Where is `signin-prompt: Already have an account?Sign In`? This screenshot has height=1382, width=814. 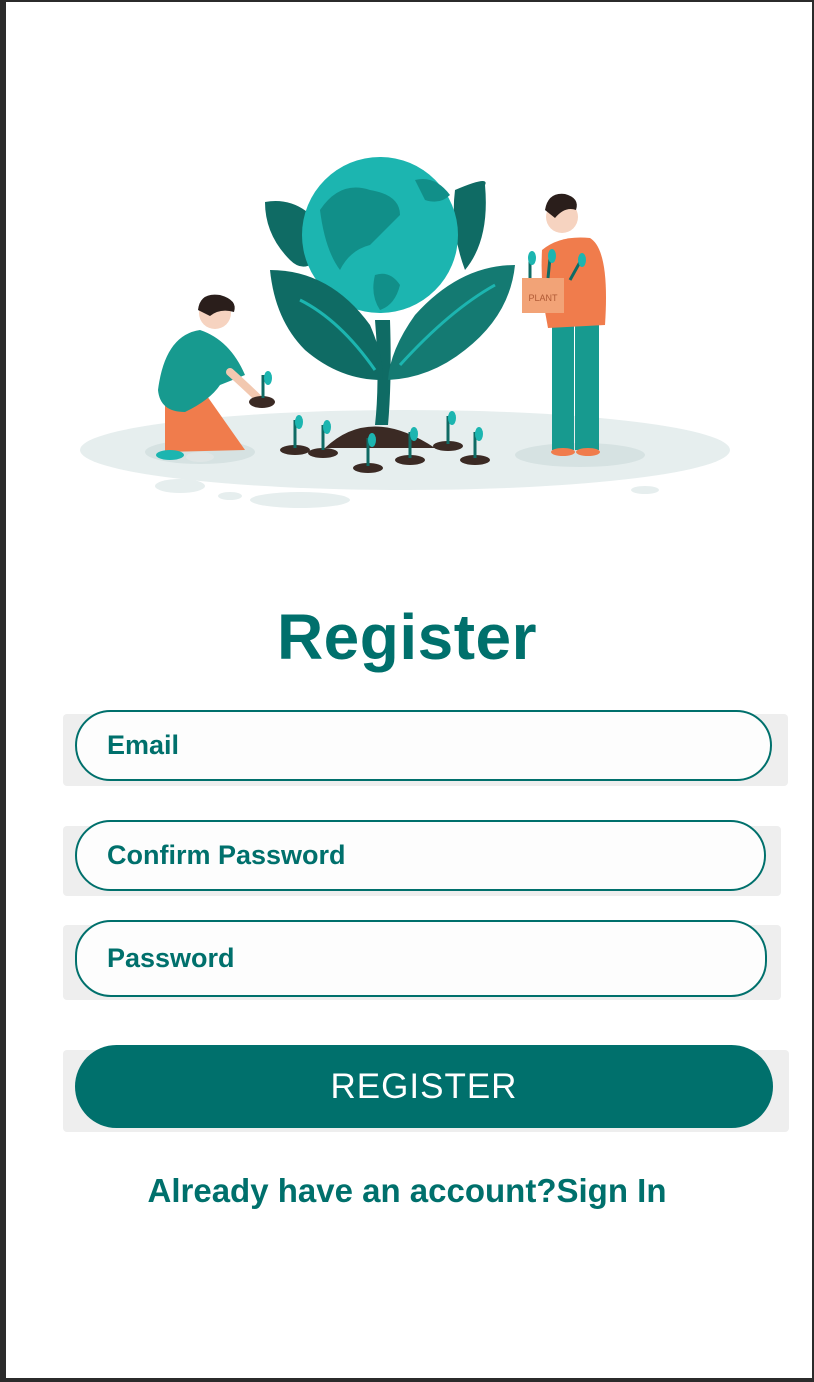 signin-prompt: Already have an account?Sign In is located at coordinates (407, 1191).